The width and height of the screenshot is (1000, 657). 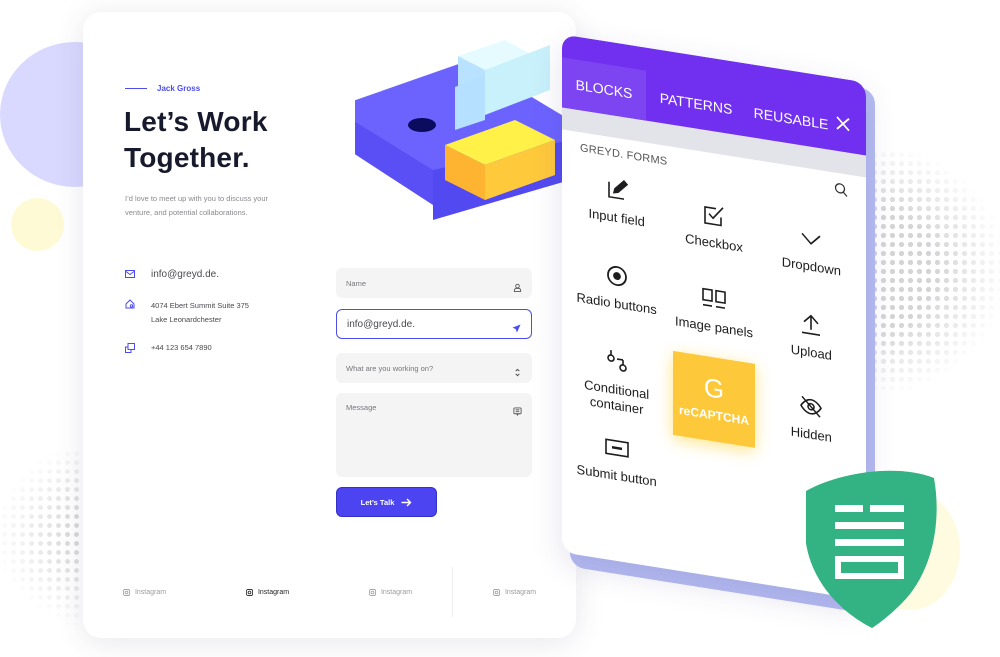 What do you see at coordinates (181, 347) in the screenshot?
I see `phone-text: +44 123 654 7890` at bounding box center [181, 347].